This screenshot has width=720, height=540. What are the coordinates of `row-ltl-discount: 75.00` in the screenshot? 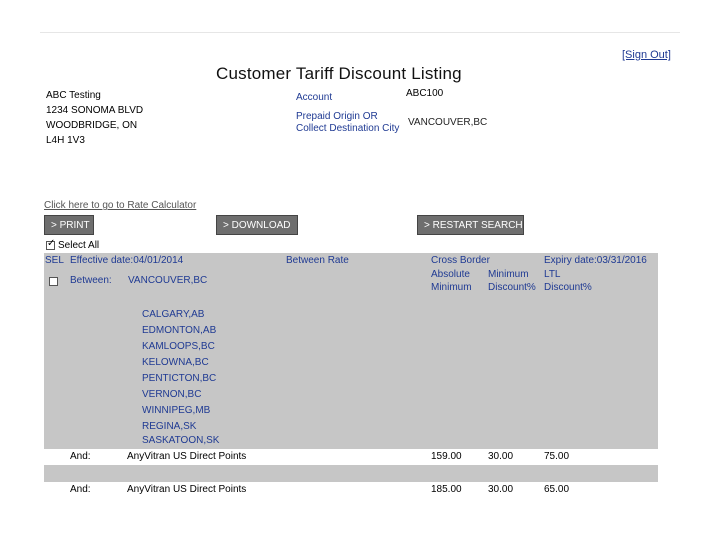 It's located at (557, 456).